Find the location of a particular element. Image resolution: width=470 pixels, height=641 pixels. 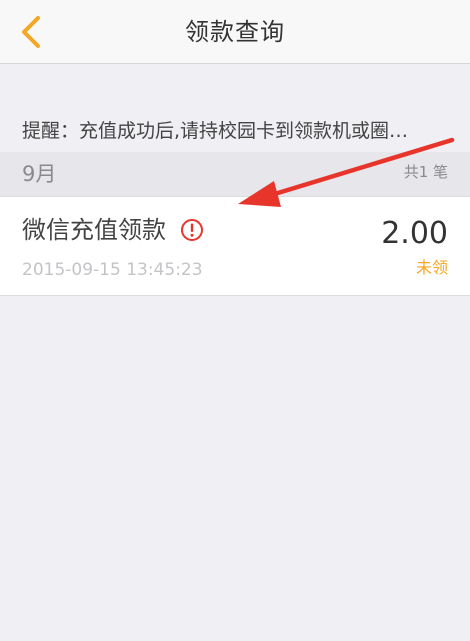

month-label: 9月 is located at coordinates (39, 174).